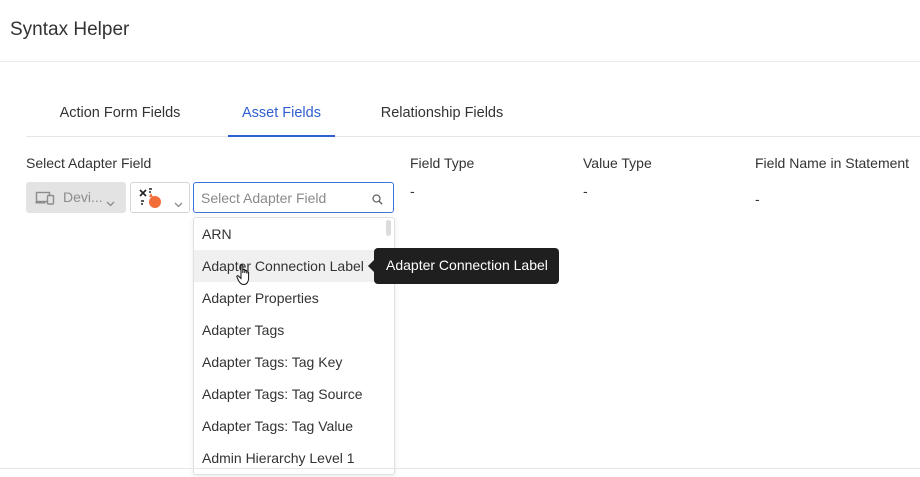  I want to click on header: Syntax Helper, so click(460, 31).